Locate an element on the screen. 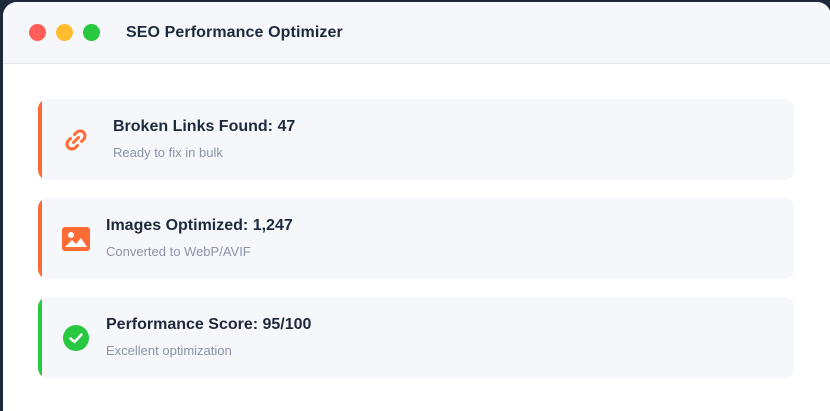 This screenshot has height=411, width=830. minimize-window-button is located at coordinates (64, 32).